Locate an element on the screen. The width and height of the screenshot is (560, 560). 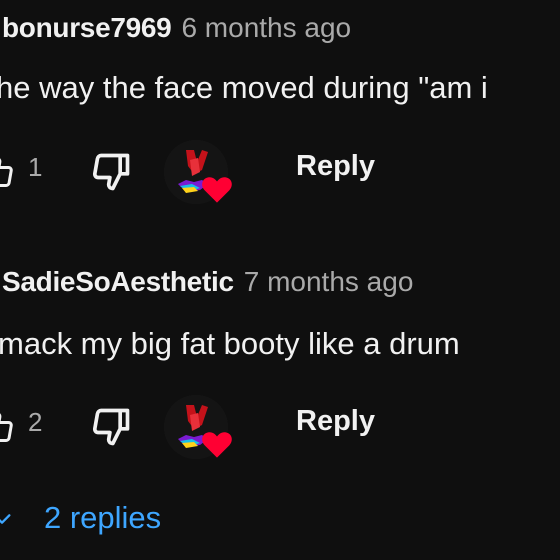
comment-author: bonurse7969 is located at coordinates (87, 27).